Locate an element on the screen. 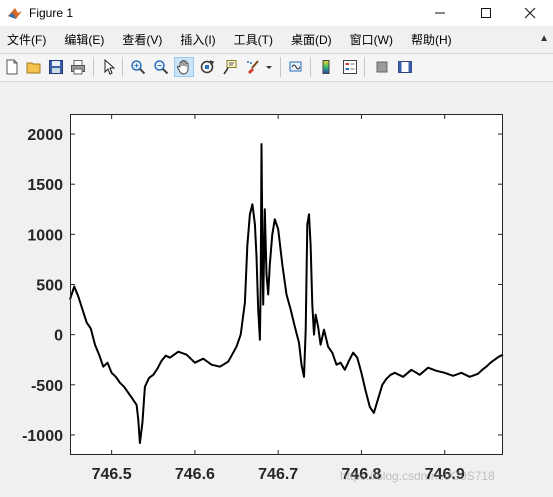 Image resolution: width=553 pixels, height=497 pixels. matlab-figure-icon is located at coordinates (15, 13).